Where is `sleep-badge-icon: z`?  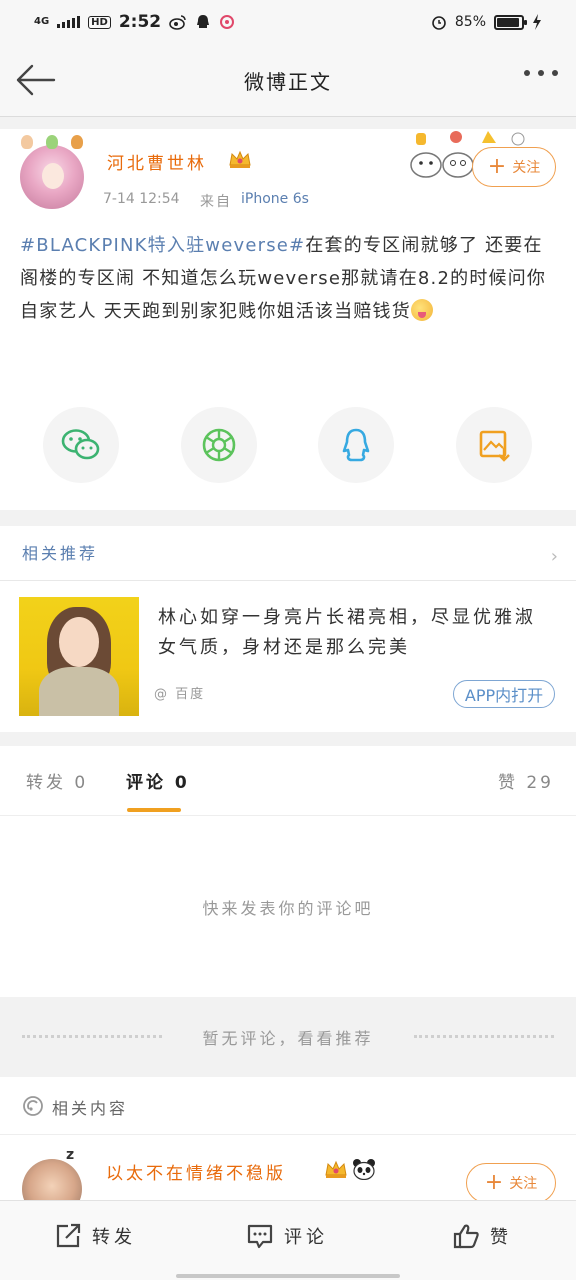 sleep-badge-icon: z is located at coordinates (70, 1155).